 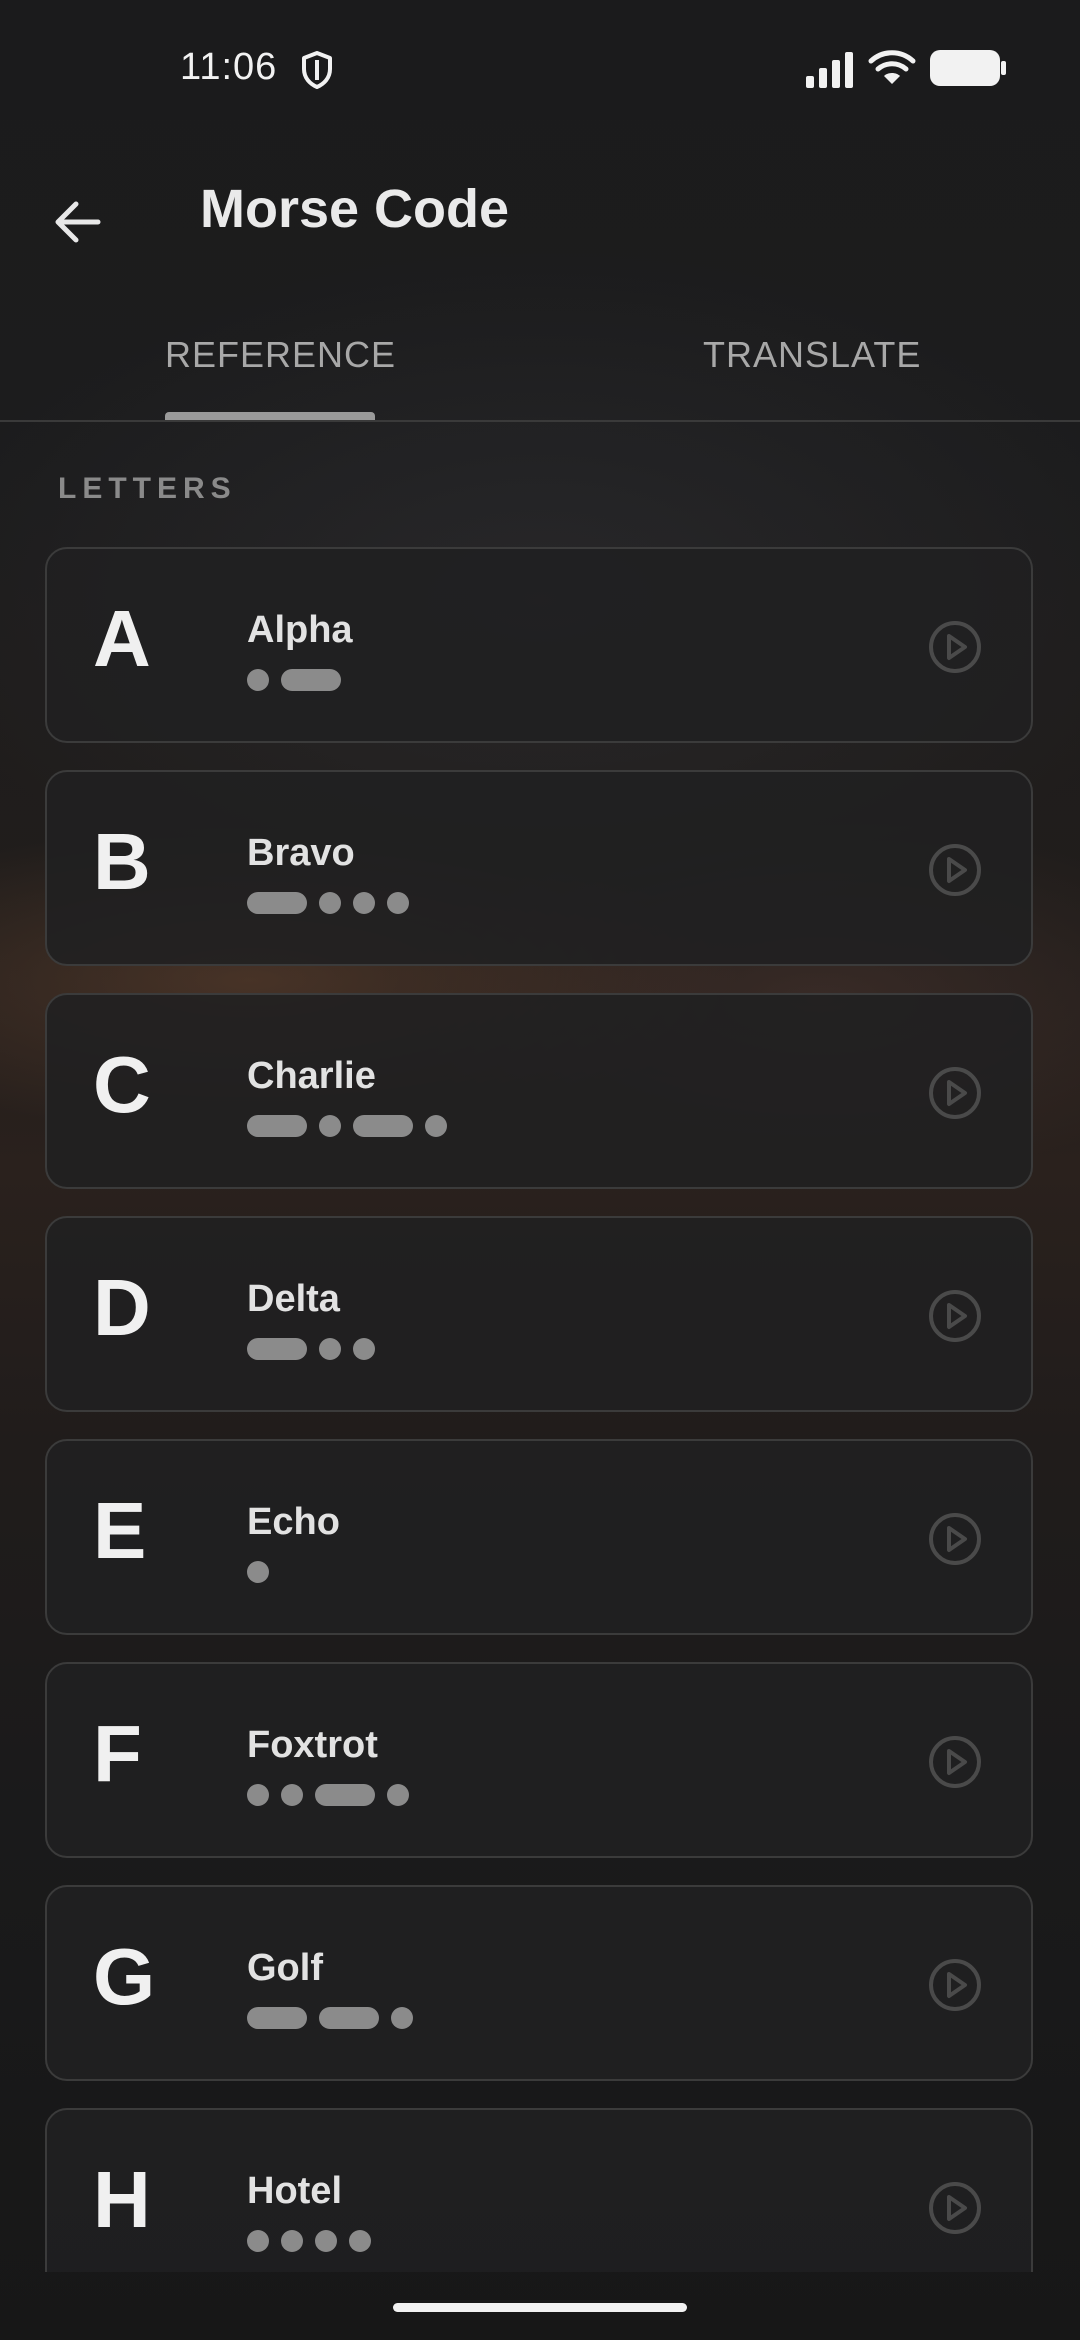 I want to click on letter-name: Charlie, so click(x=311, y=1076).